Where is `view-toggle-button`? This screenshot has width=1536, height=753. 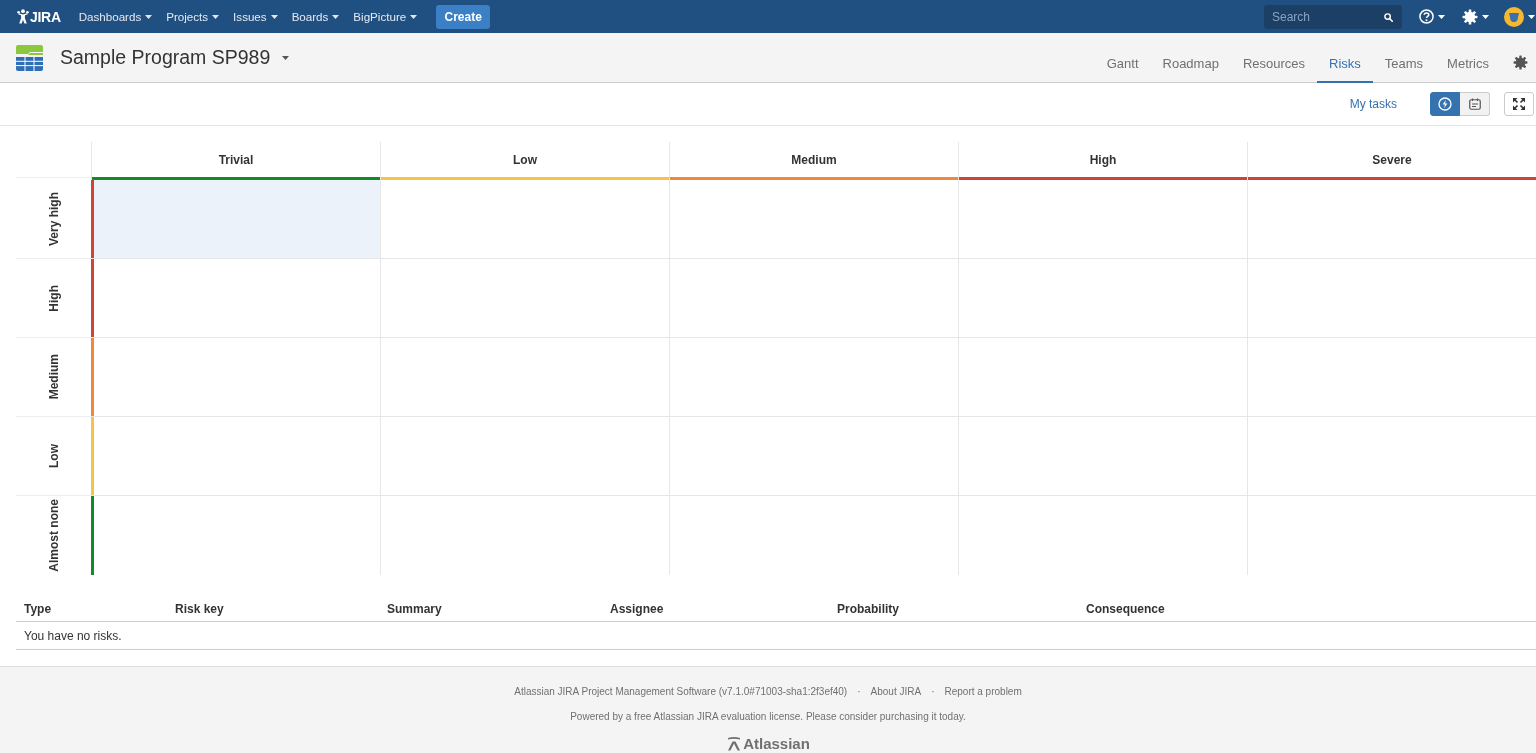 view-toggle-button is located at coordinates (1445, 104).